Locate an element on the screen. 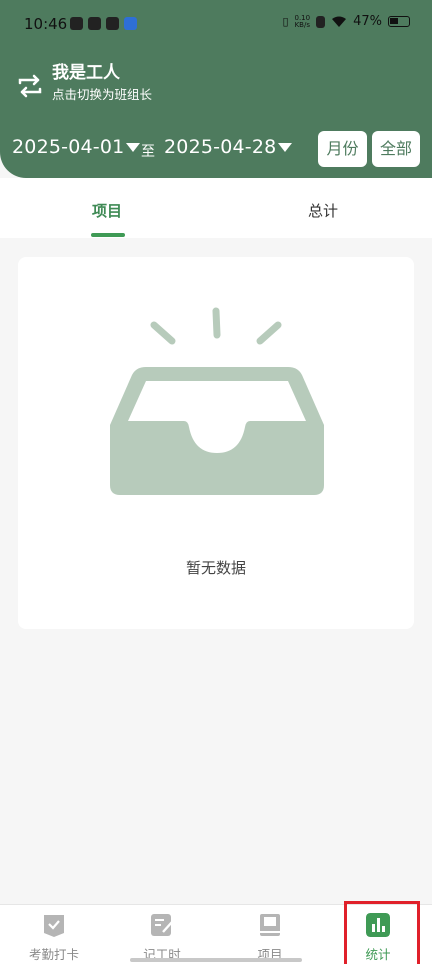 The height and width of the screenshot is (964, 432). role-subtitle: 点击切换为班组长 is located at coordinates (102, 94).